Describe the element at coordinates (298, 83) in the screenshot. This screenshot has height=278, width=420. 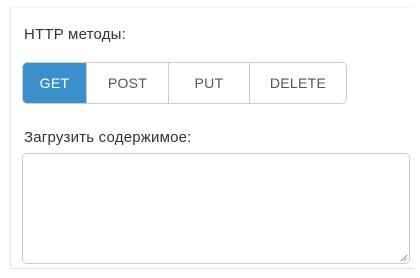
I see `method-delete-button: DELETE` at that location.